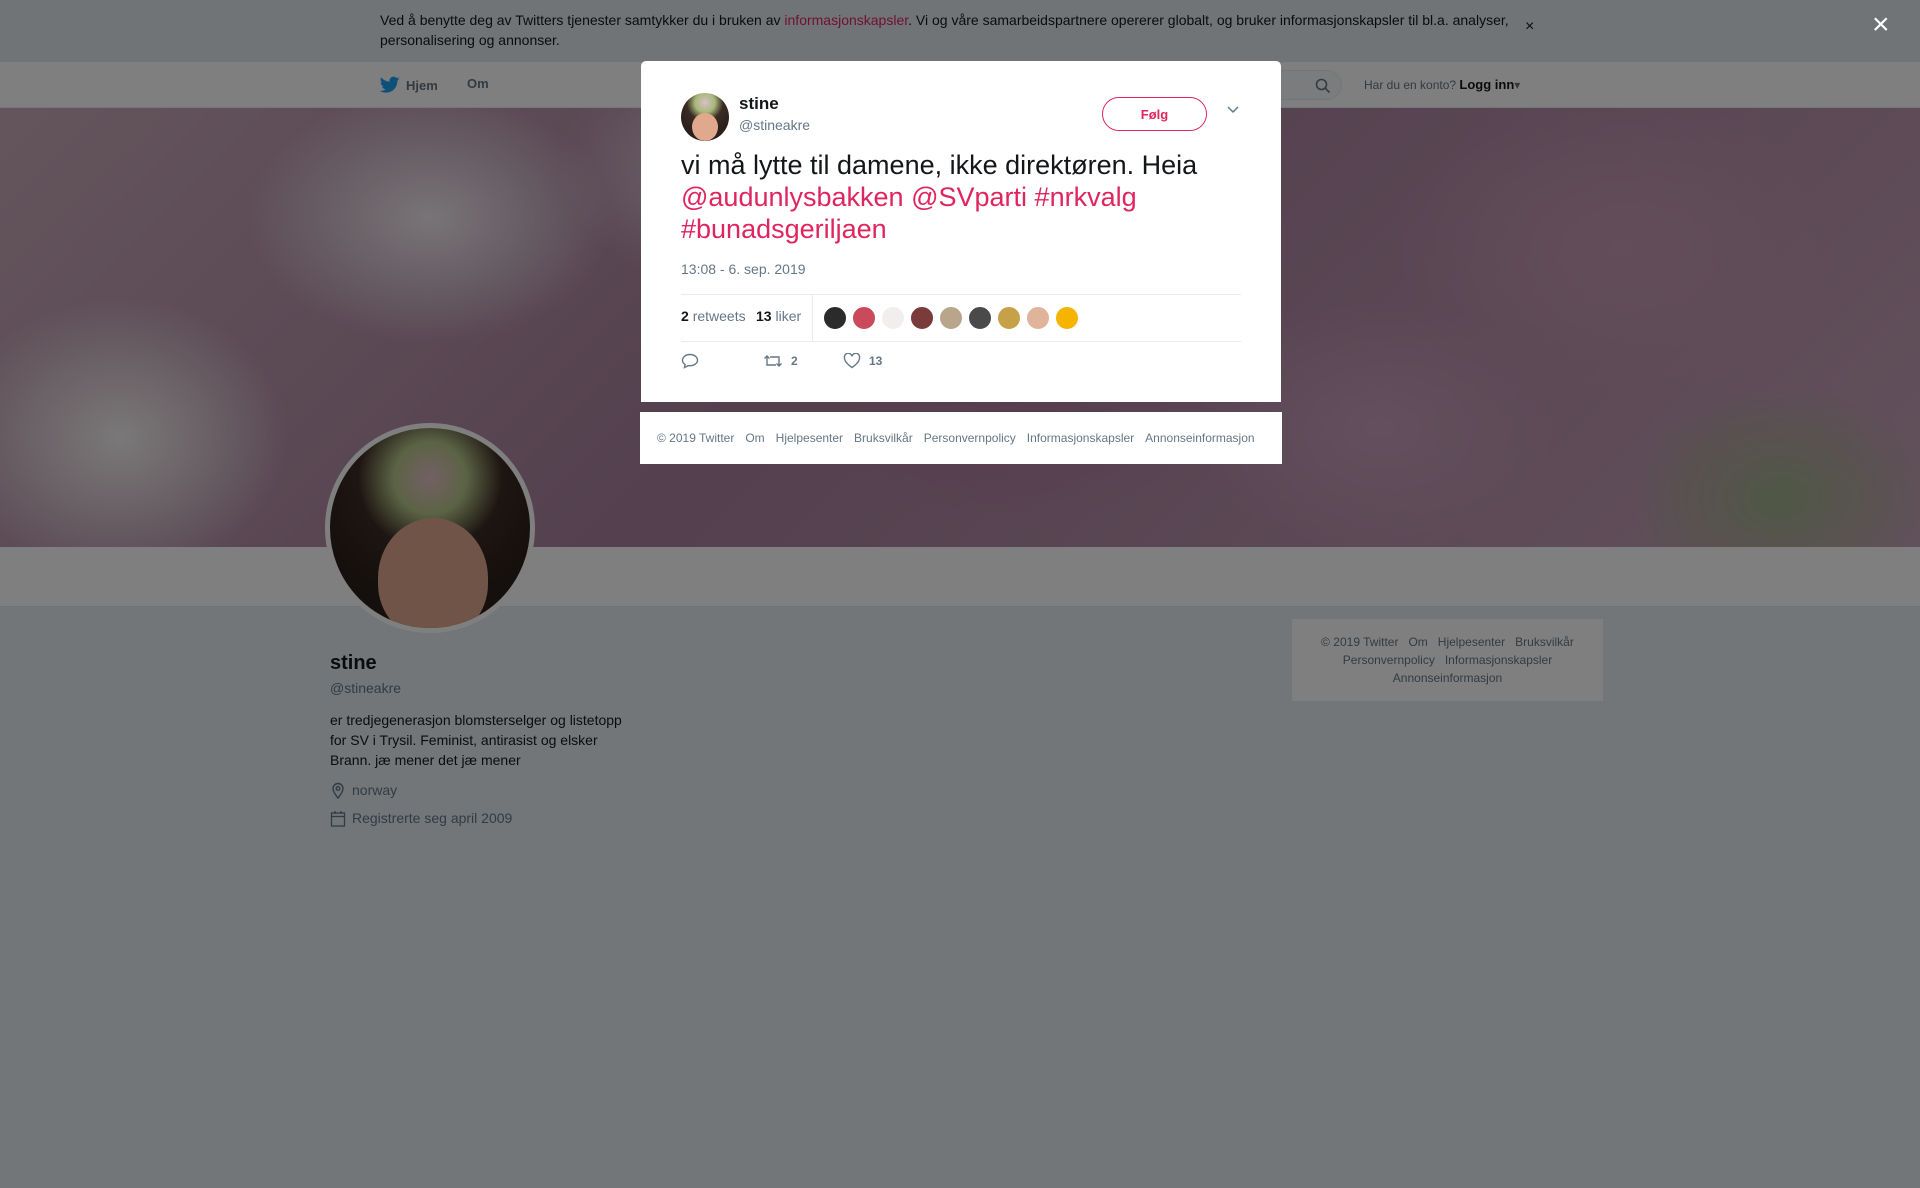 This screenshot has height=1188, width=1920. I want to click on tweet-actions: 2 13, so click(781, 361).